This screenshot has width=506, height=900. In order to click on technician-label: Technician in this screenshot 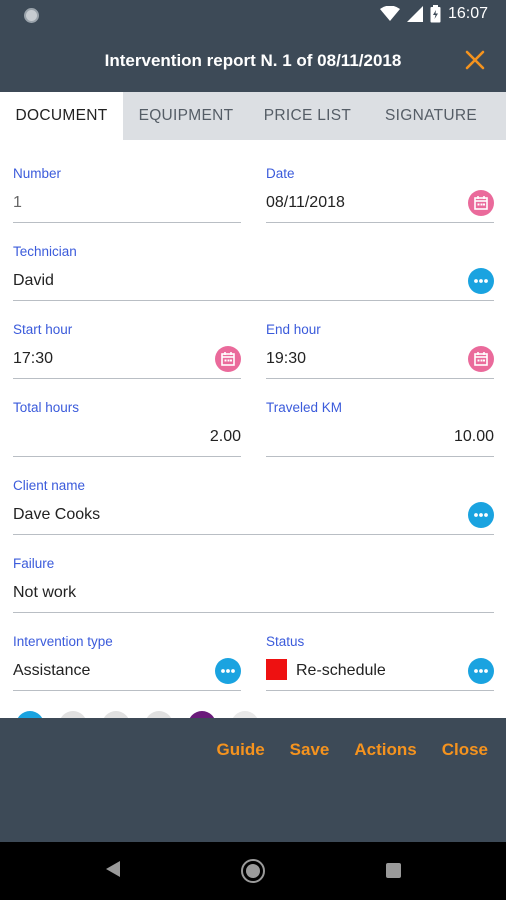, I will do `click(45, 251)`.